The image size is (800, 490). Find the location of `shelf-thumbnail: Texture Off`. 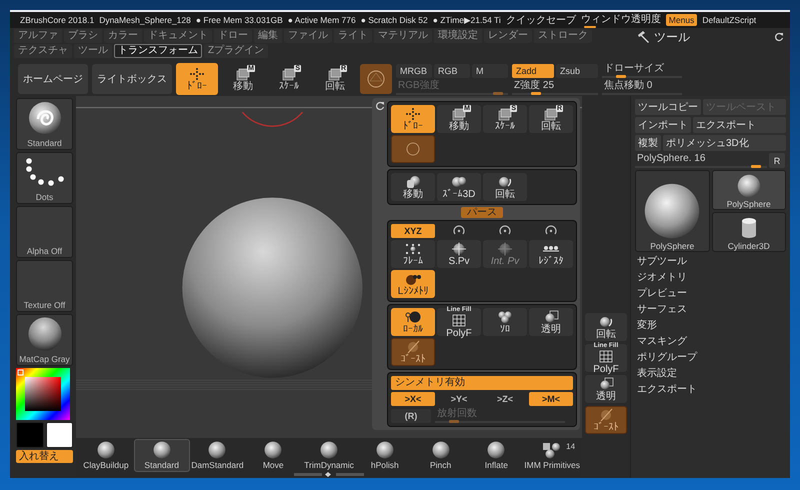

shelf-thumbnail: Texture Off is located at coordinates (44, 286).